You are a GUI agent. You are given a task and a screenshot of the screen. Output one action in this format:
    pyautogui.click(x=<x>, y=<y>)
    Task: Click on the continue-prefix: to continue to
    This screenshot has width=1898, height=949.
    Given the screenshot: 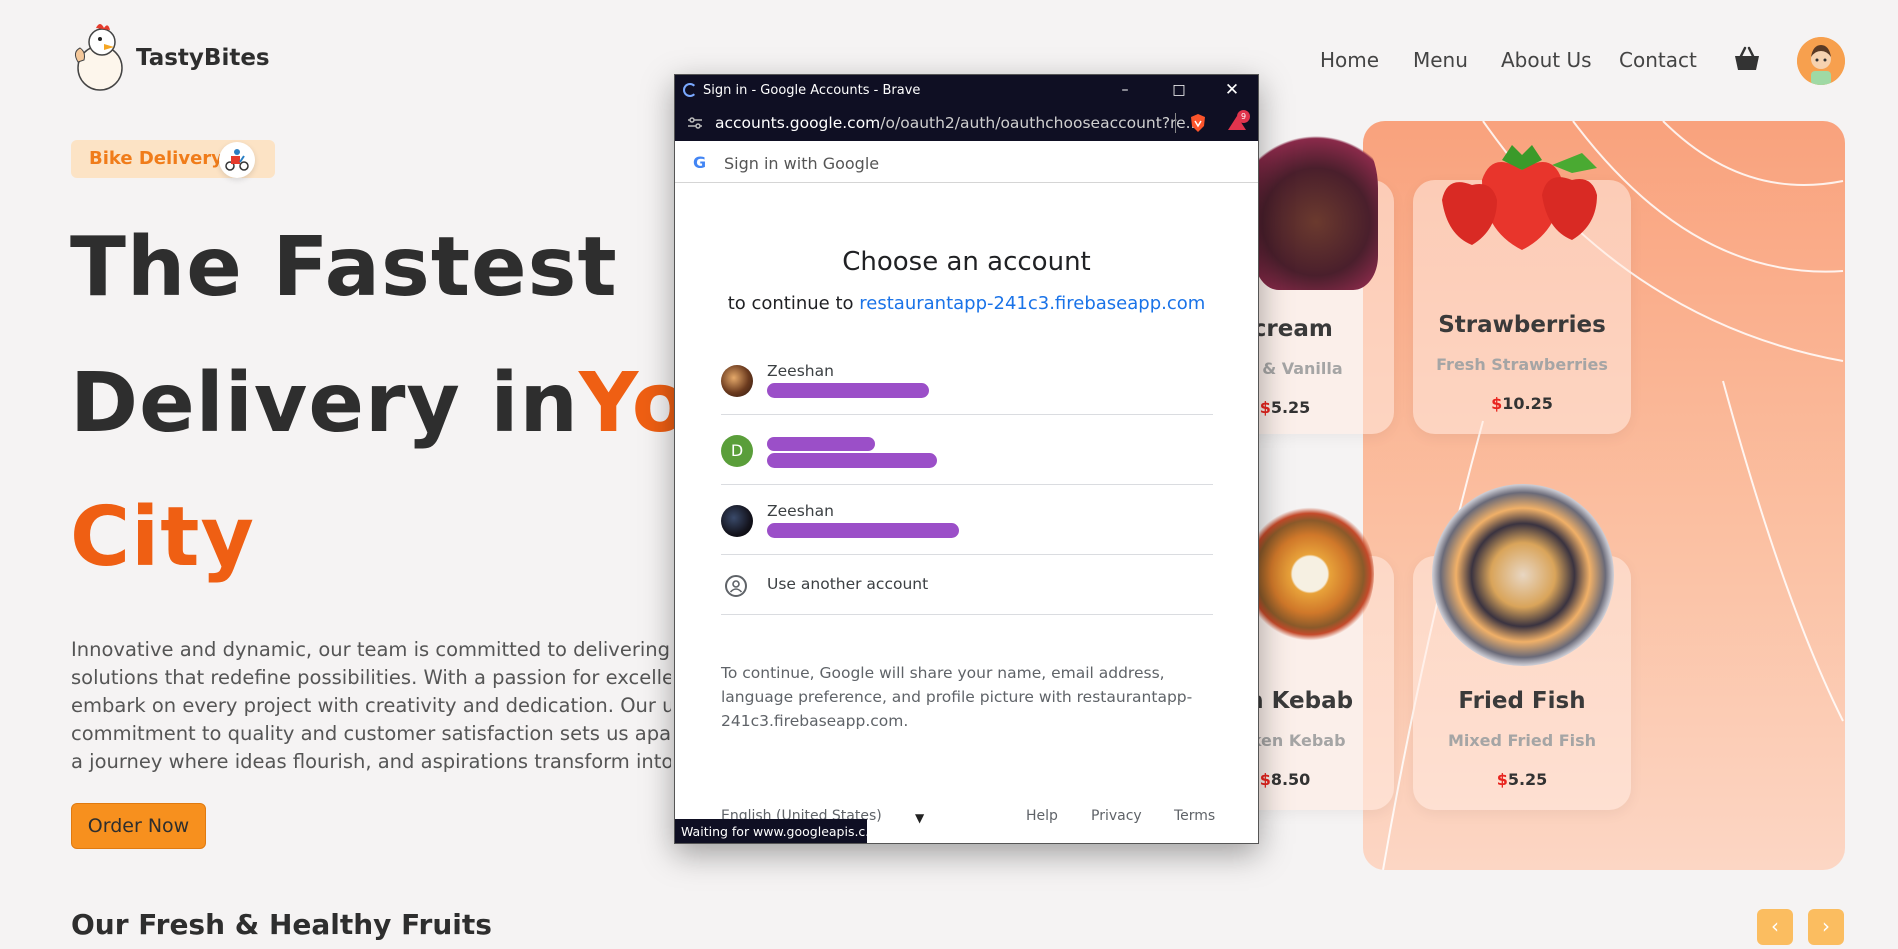 What is the action you would take?
    pyautogui.click(x=790, y=303)
    